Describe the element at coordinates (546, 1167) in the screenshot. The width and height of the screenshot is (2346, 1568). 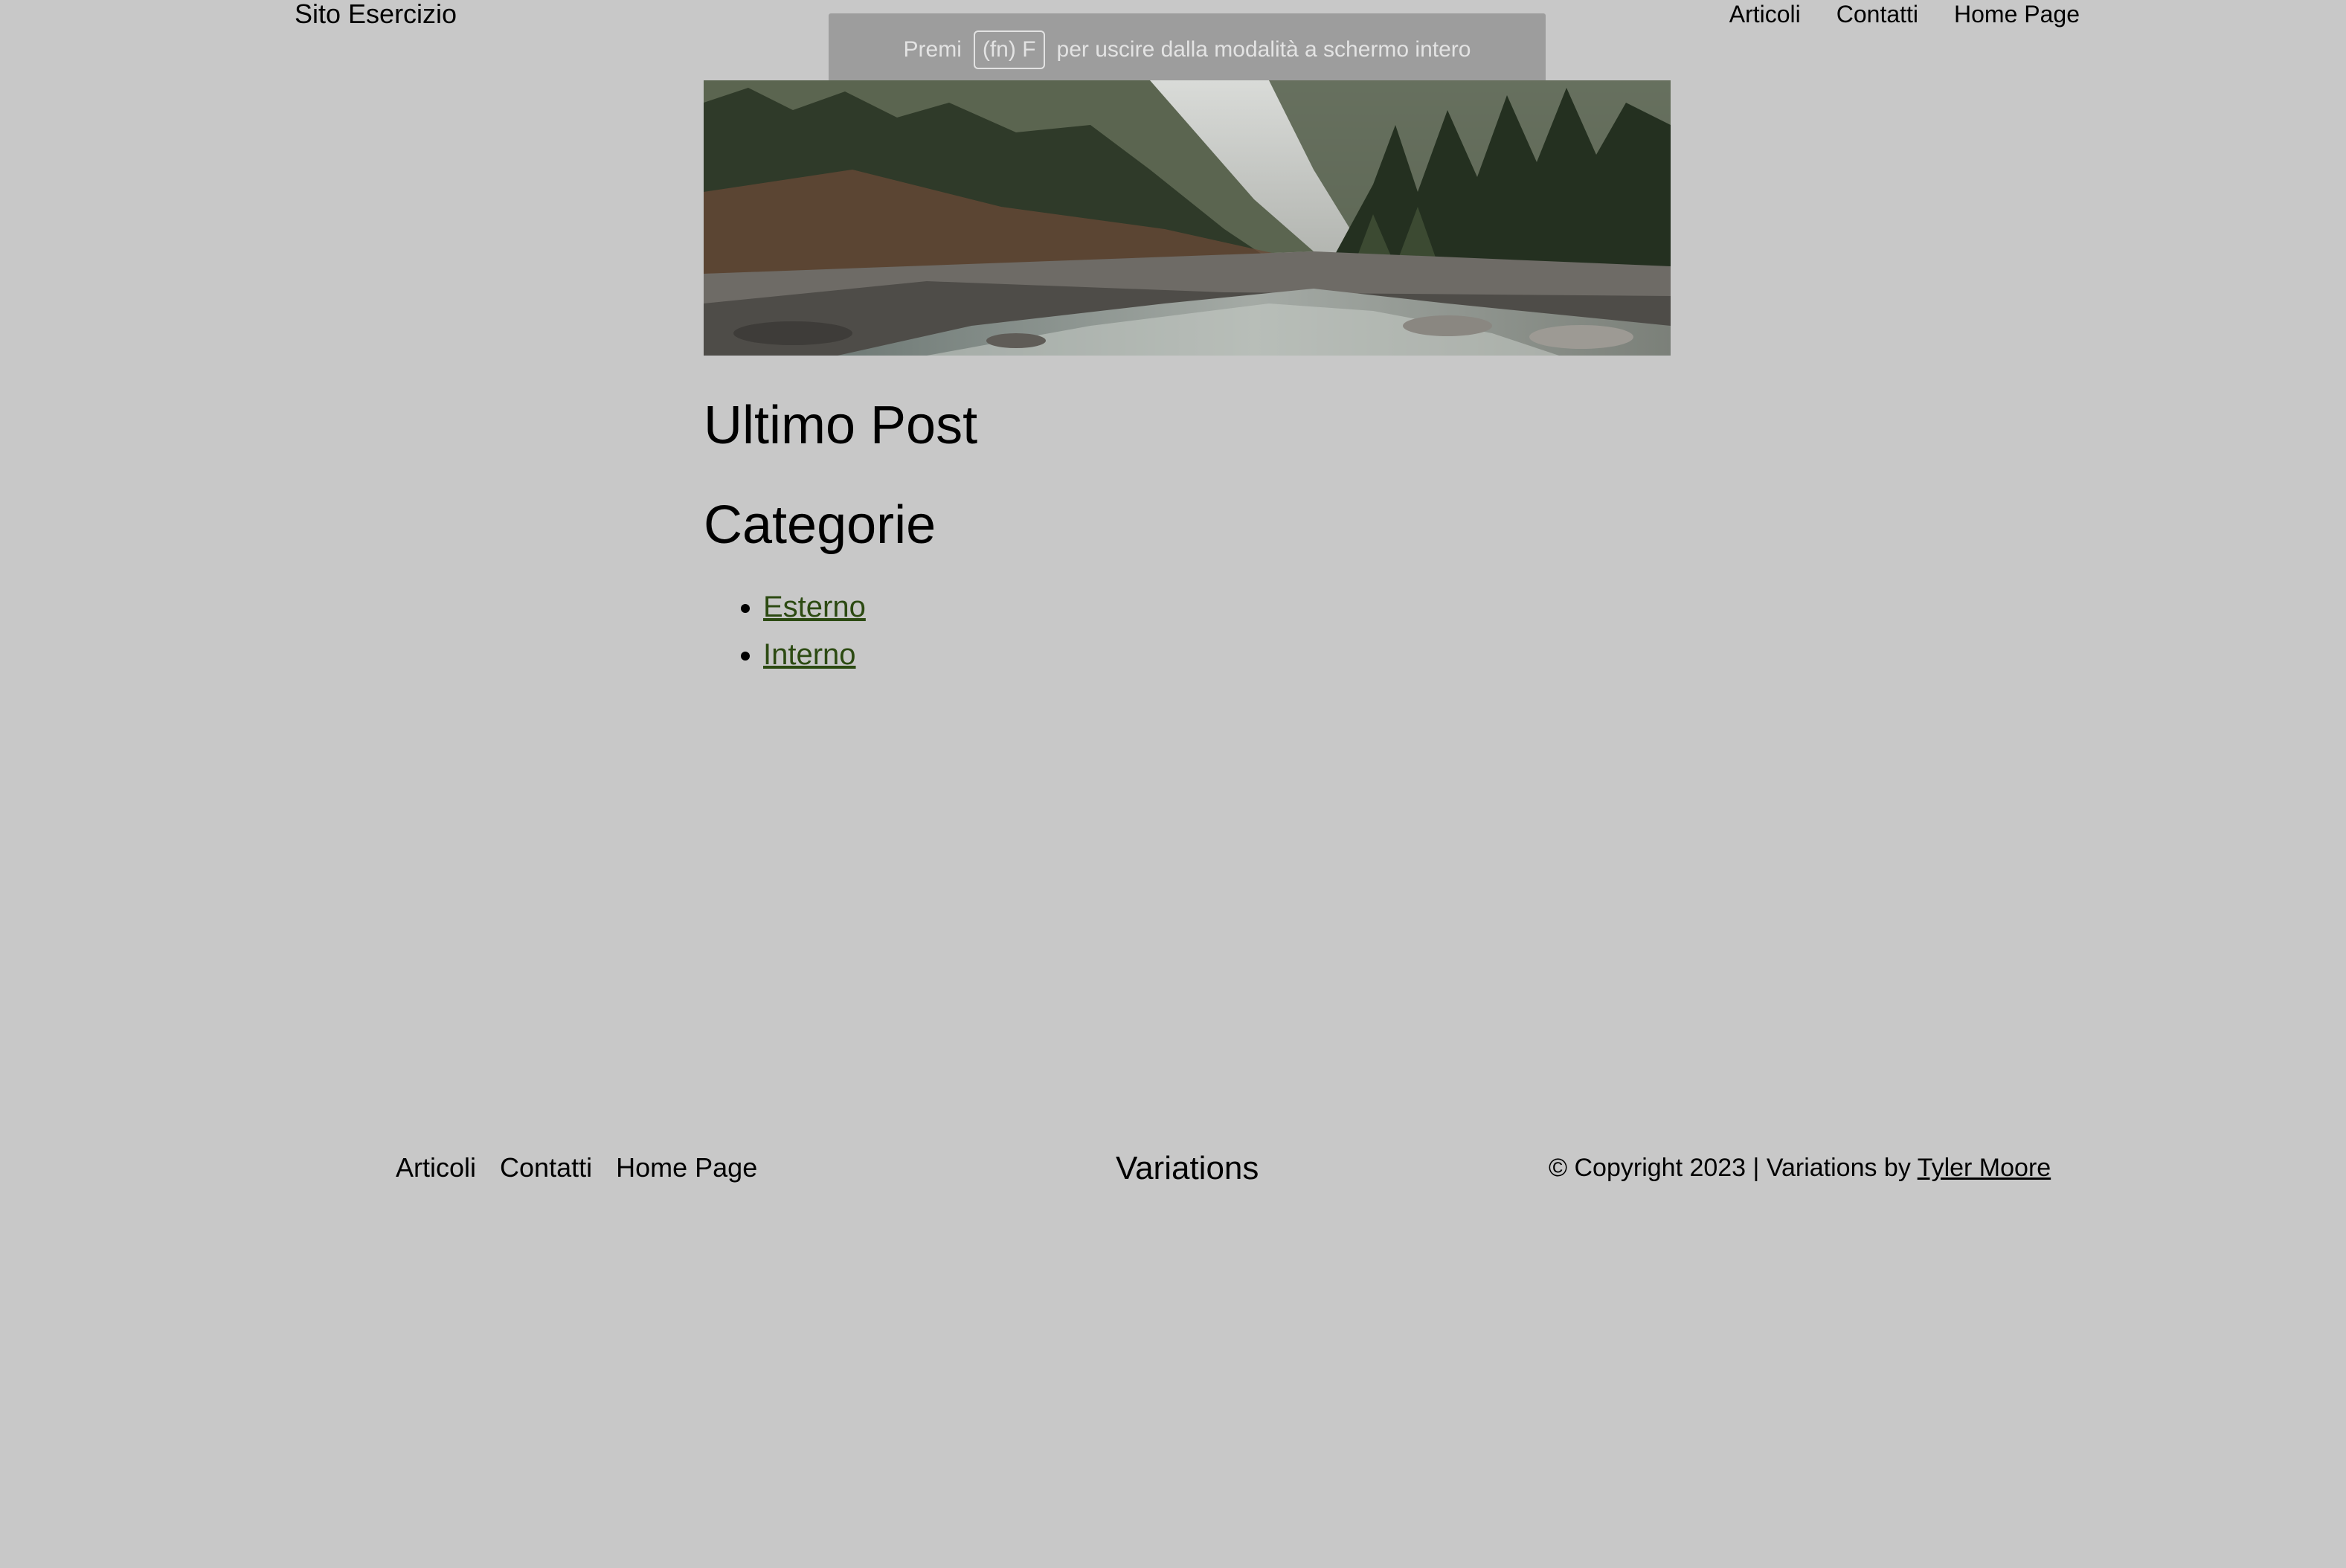
I see `footer-nav-contatti: Contatti` at that location.